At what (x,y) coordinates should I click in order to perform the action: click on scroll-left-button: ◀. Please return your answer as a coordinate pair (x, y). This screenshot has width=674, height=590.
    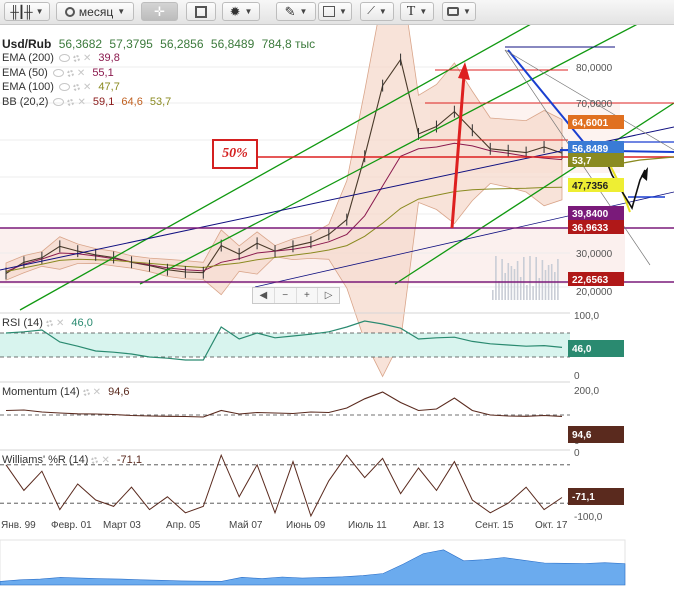
    Looking at the image, I should click on (264, 295).